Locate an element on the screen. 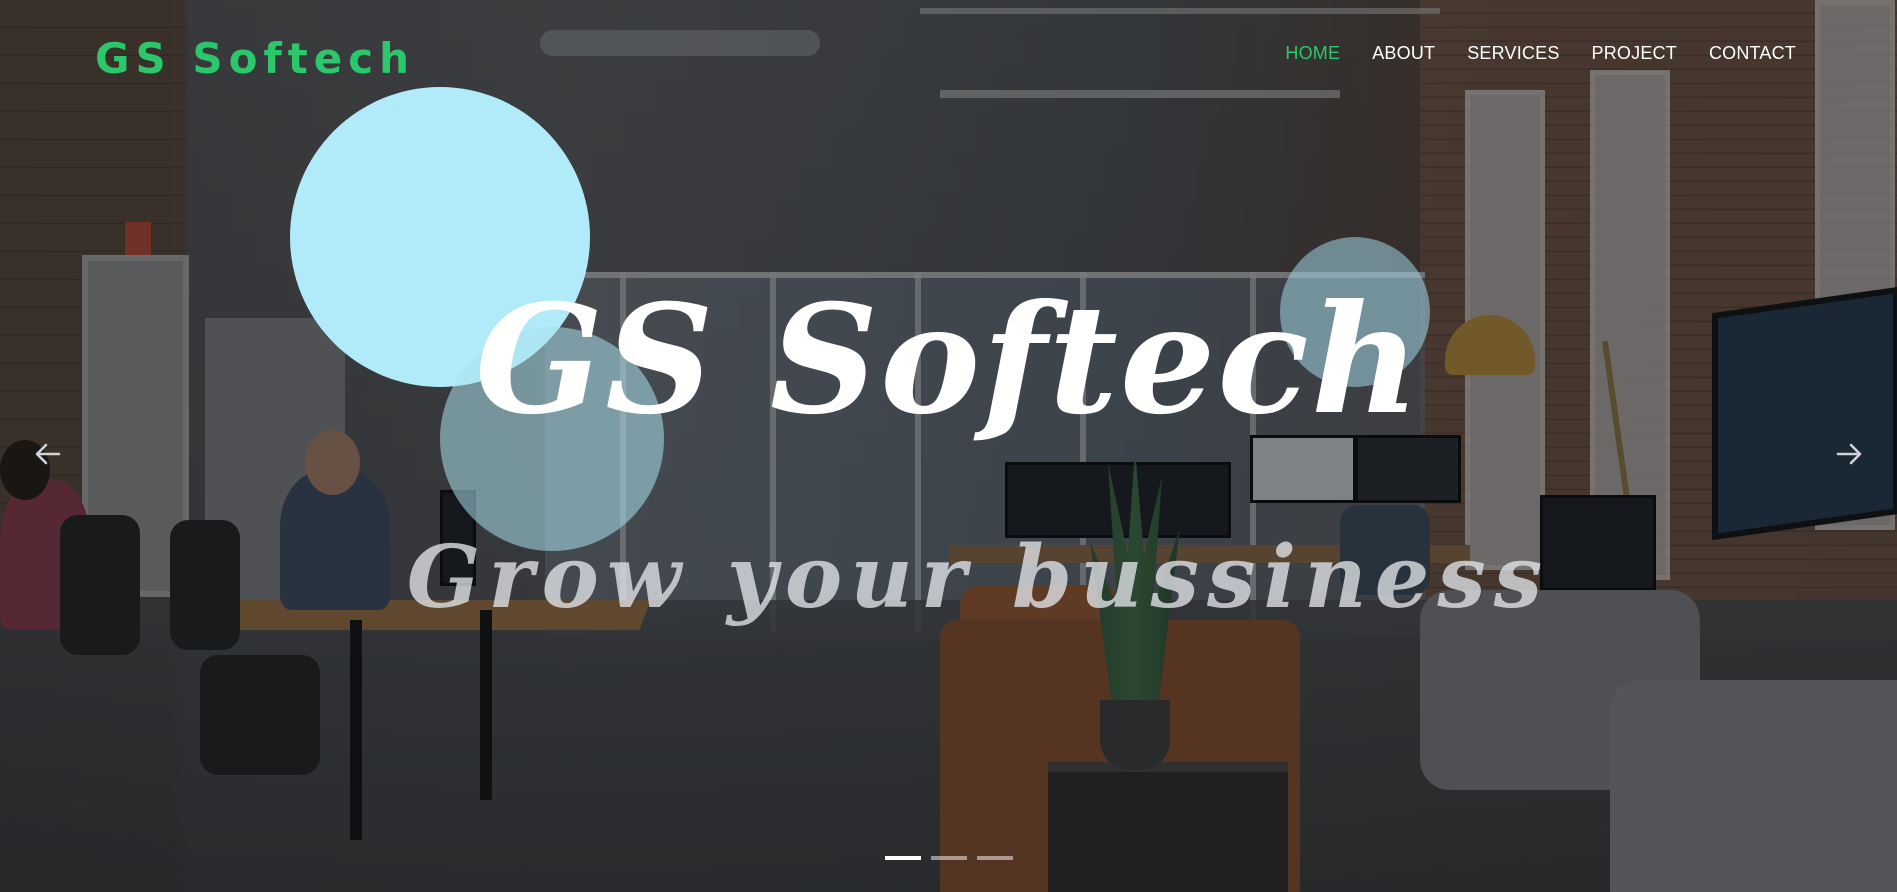 The width and height of the screenshot is (1897, 892). nav-link-about: ABOUT is located at coordinates (1403, 53).